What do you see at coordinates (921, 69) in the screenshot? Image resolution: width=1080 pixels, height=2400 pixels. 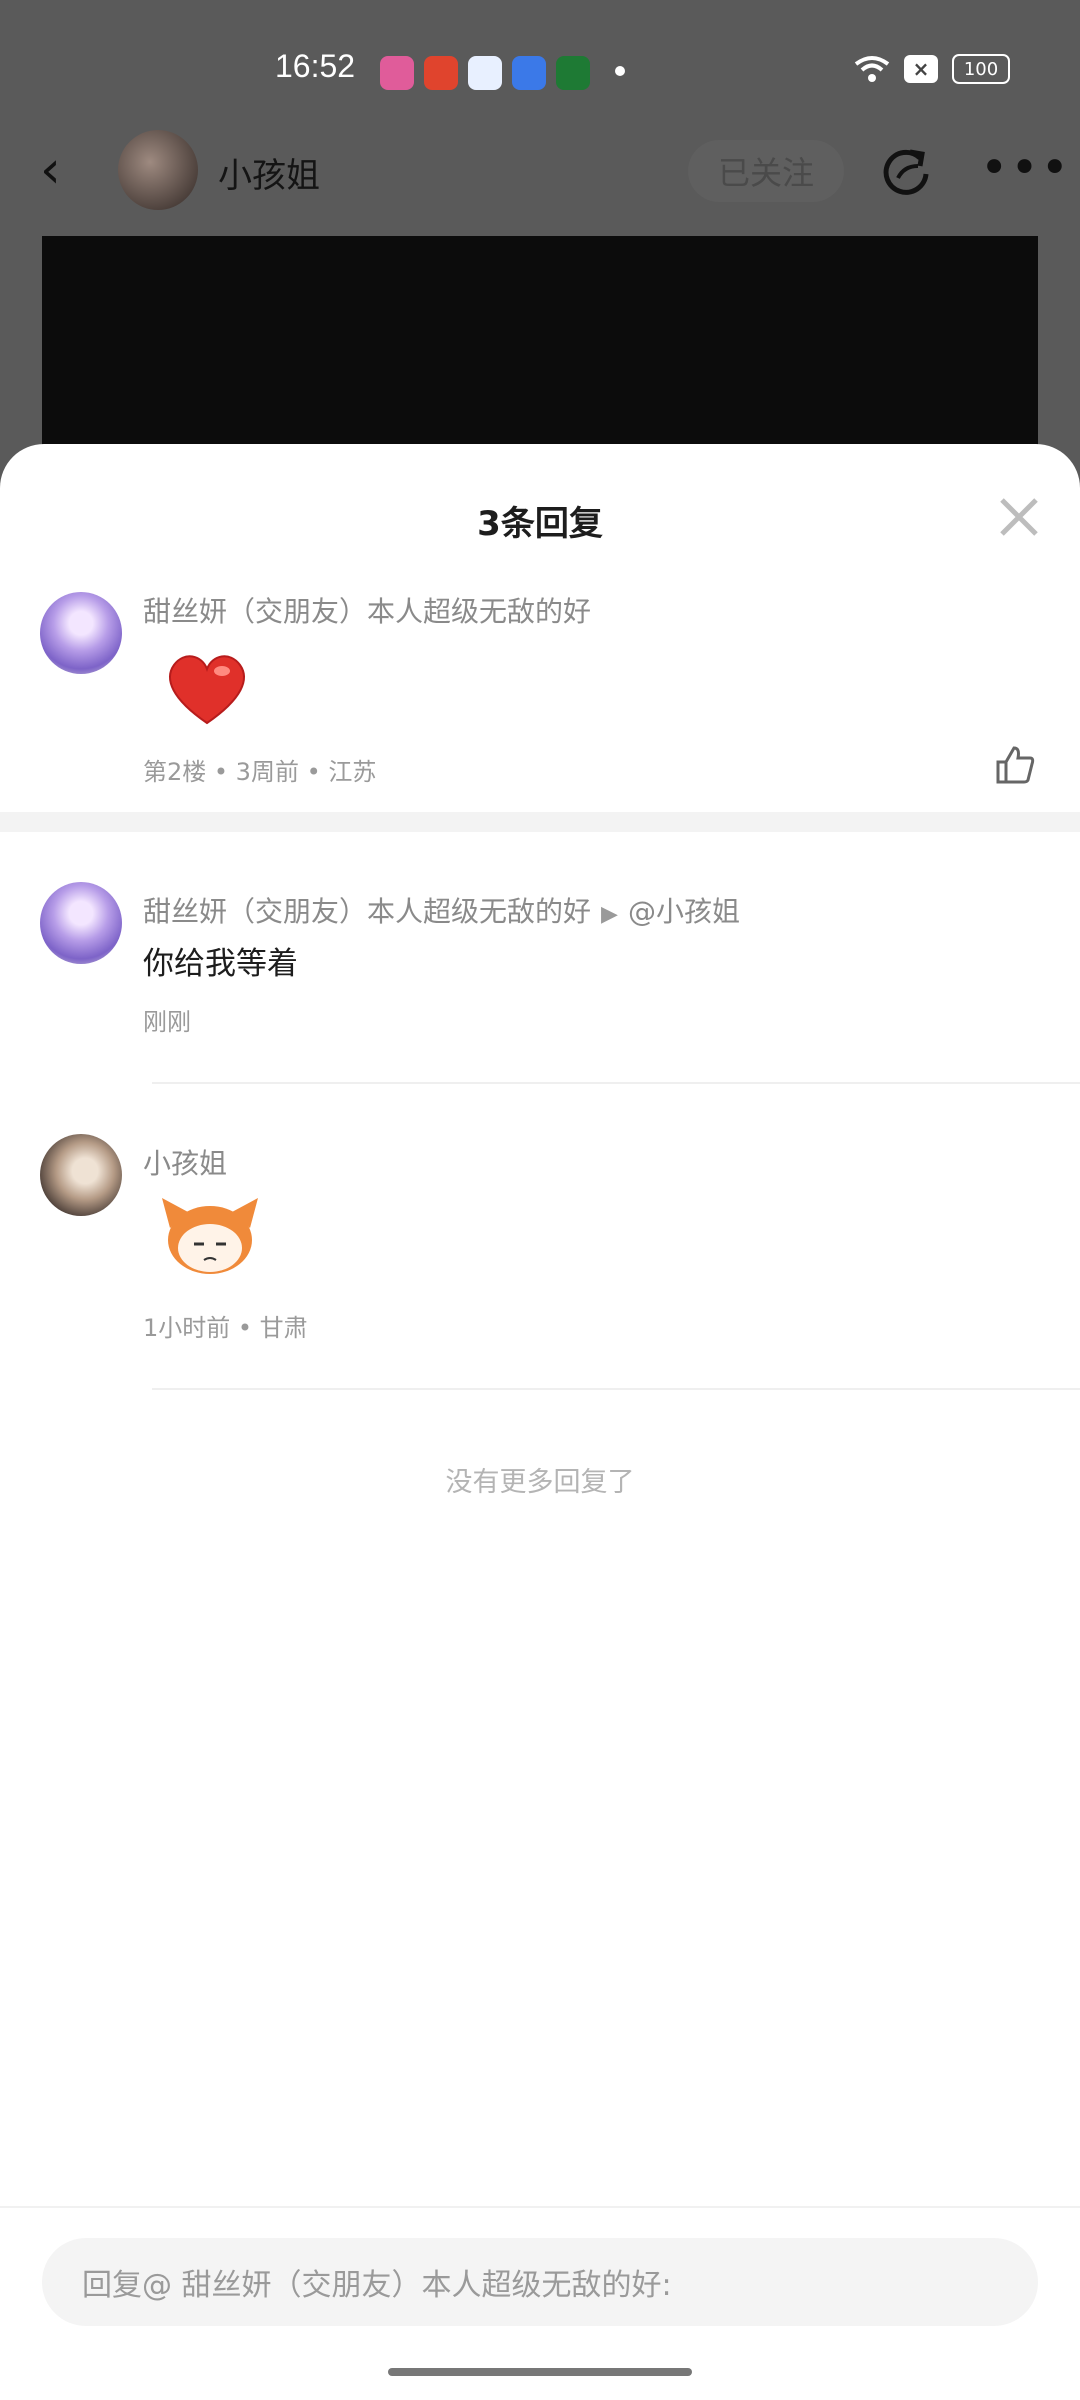 I see `no-sim-icon: ×` at bounding box center [921, 69].